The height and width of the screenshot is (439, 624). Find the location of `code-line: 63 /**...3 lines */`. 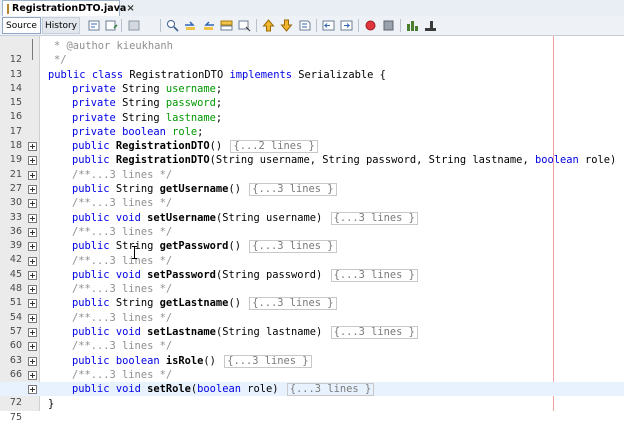

code-line: 63 /**...3 lines */ is located at coordinates (312, 352).